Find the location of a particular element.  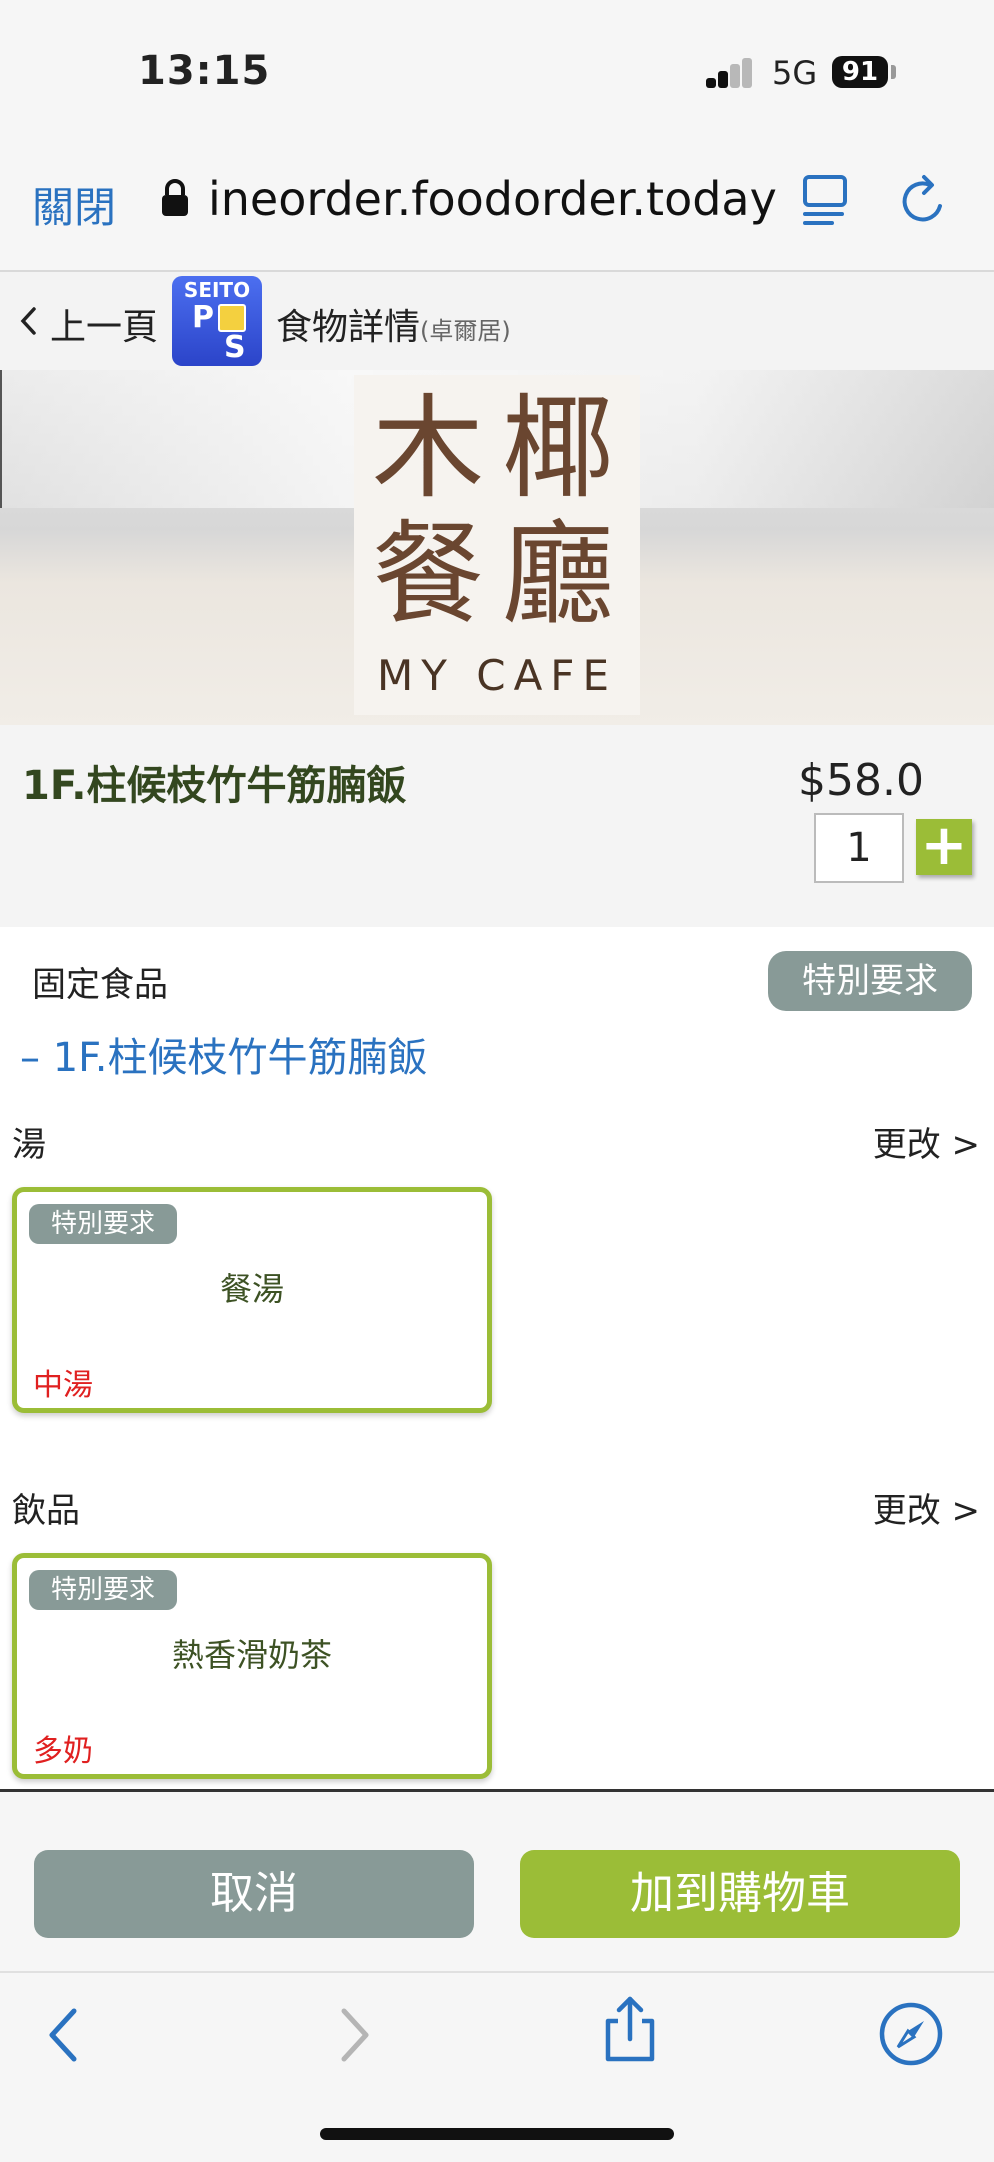

logo-char: 廳 is located at coordinates (558, 575).